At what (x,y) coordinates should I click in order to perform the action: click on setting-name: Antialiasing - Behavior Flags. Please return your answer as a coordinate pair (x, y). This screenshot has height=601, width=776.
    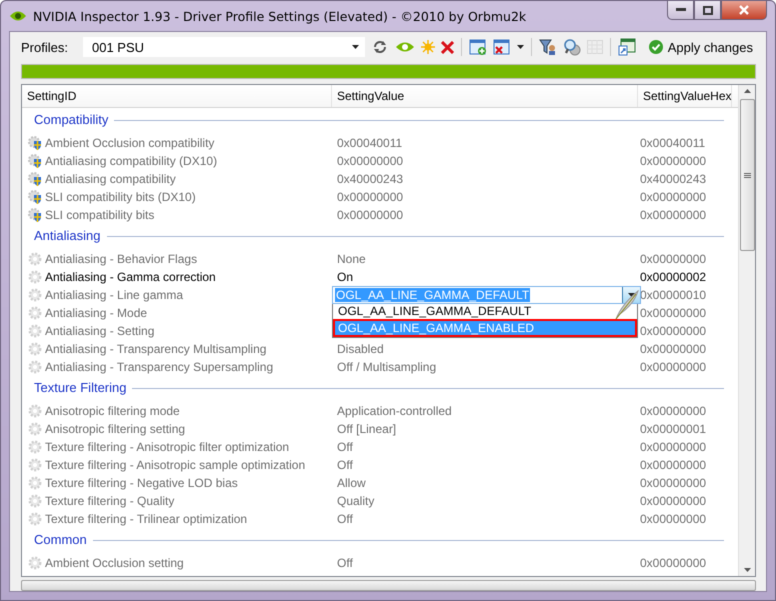
    Looking at the image, I should click on (121, 259).